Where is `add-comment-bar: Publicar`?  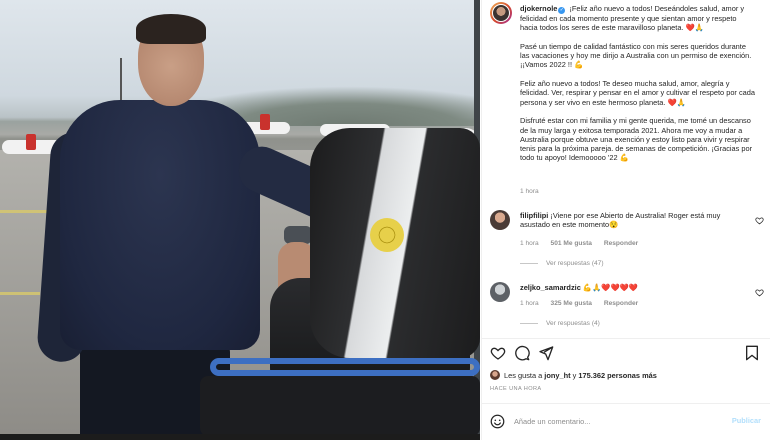
add-comment-bar: Publicar is located at coordinates (626, 421).